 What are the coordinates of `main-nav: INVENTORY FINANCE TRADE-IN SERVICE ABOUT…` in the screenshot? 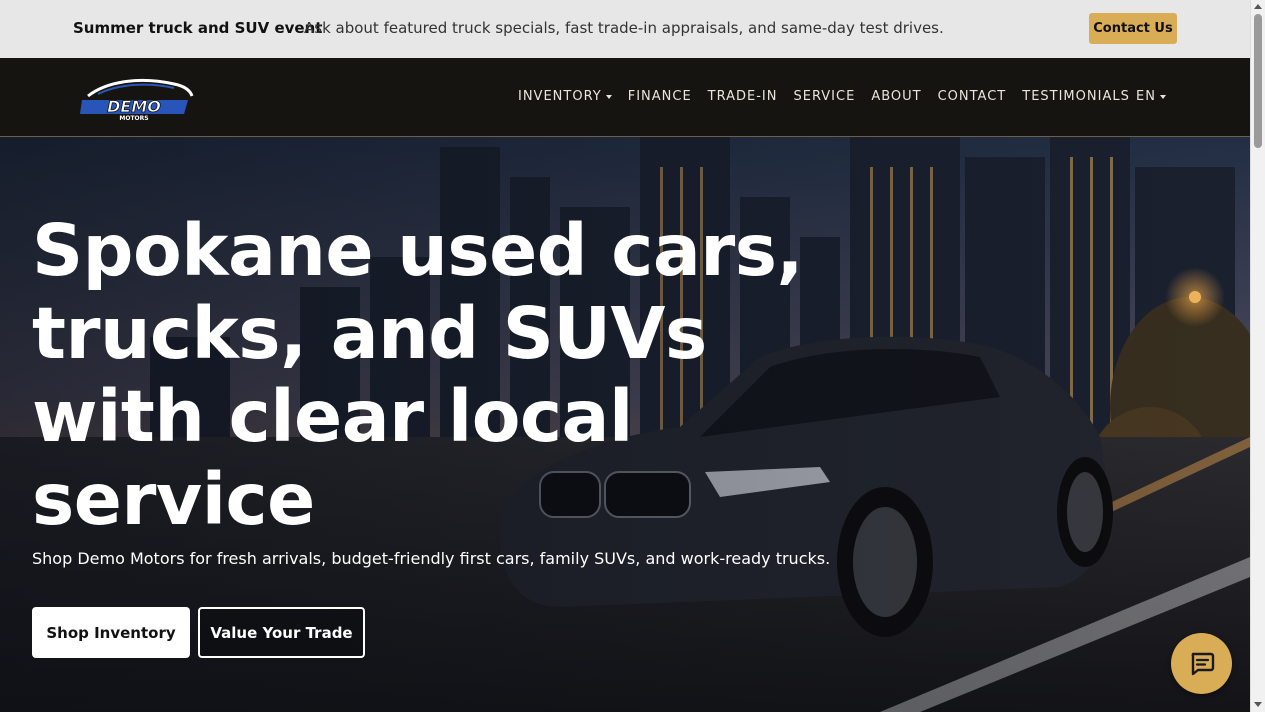 It's located at (832, 96).